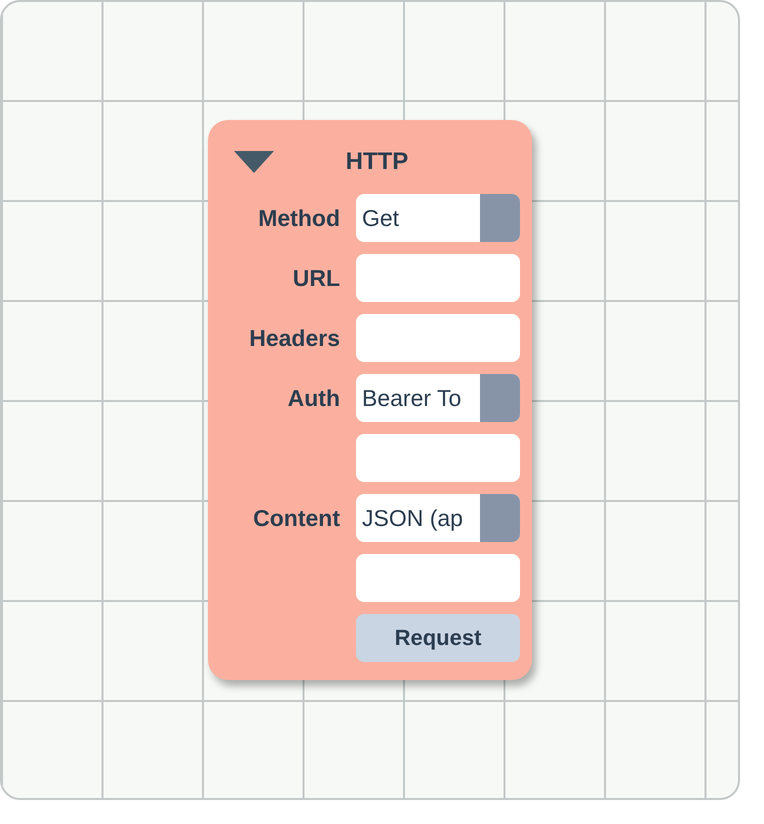  Describe the element at coordinates (298, 218) in the screenshot. I see `field-label: Method` at that location.